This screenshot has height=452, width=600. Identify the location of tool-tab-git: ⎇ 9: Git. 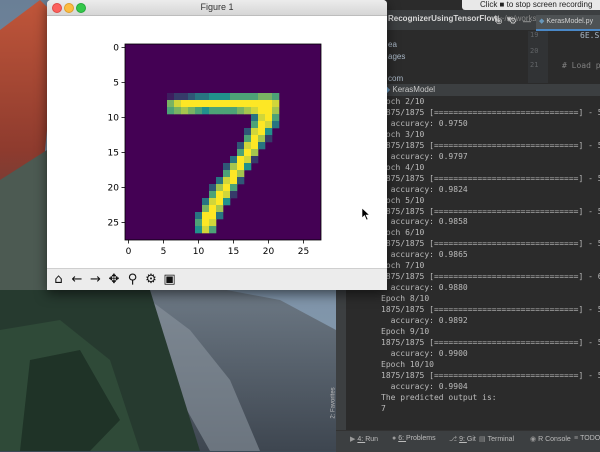
(462, 439).